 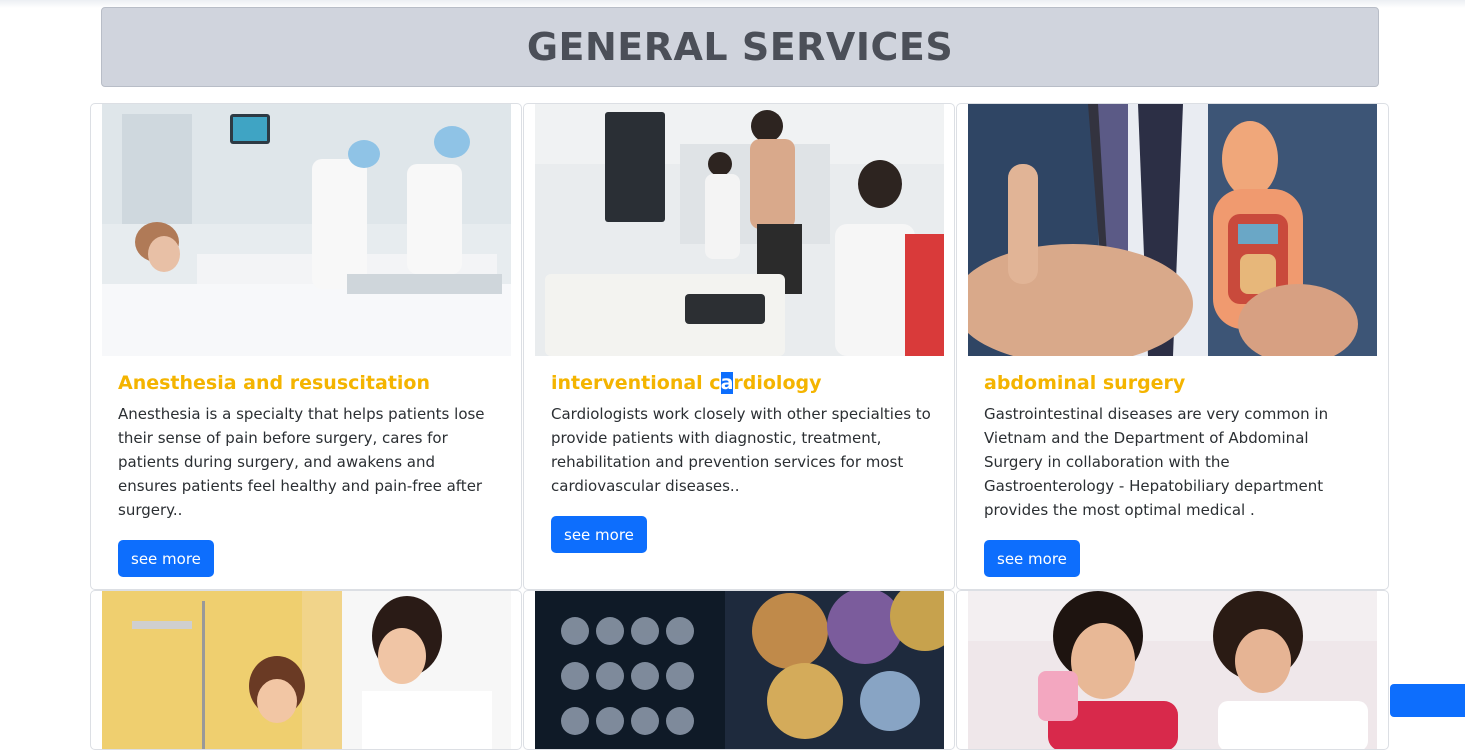 What do you see at coordinates (727, 383) in the screenshot?
I see `text-selection-highlight: a` at bounding box center [727, 383].